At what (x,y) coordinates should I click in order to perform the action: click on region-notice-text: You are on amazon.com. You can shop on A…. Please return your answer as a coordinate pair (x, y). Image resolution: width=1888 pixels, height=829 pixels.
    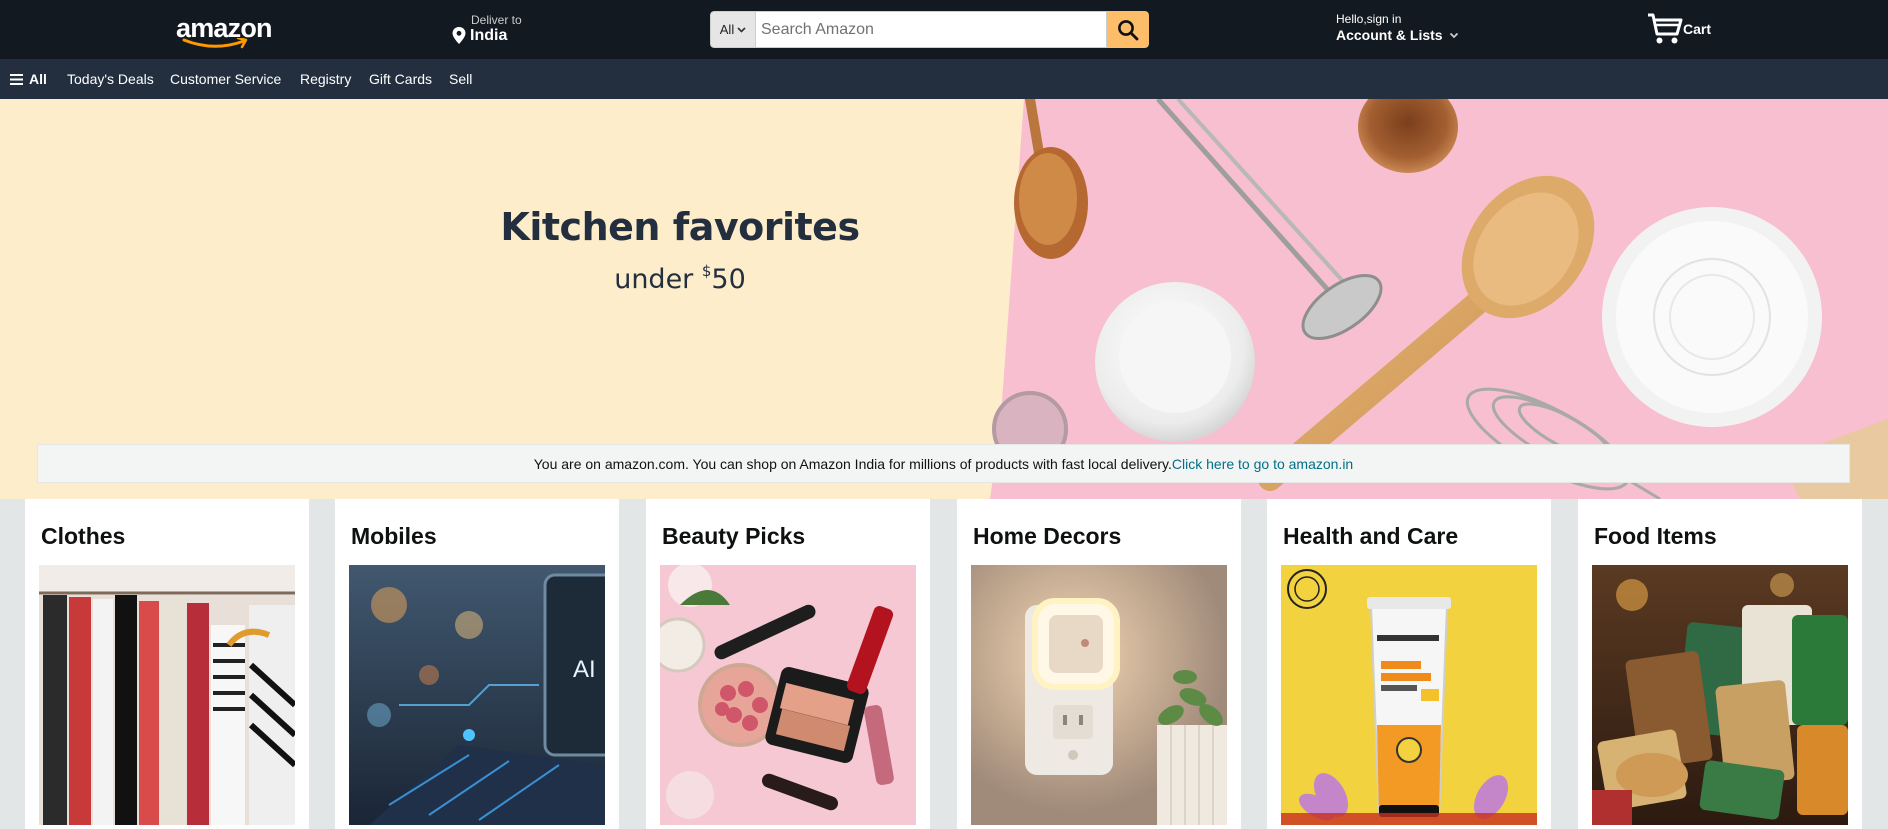
    Looking at the image, I should click on (852, 464).